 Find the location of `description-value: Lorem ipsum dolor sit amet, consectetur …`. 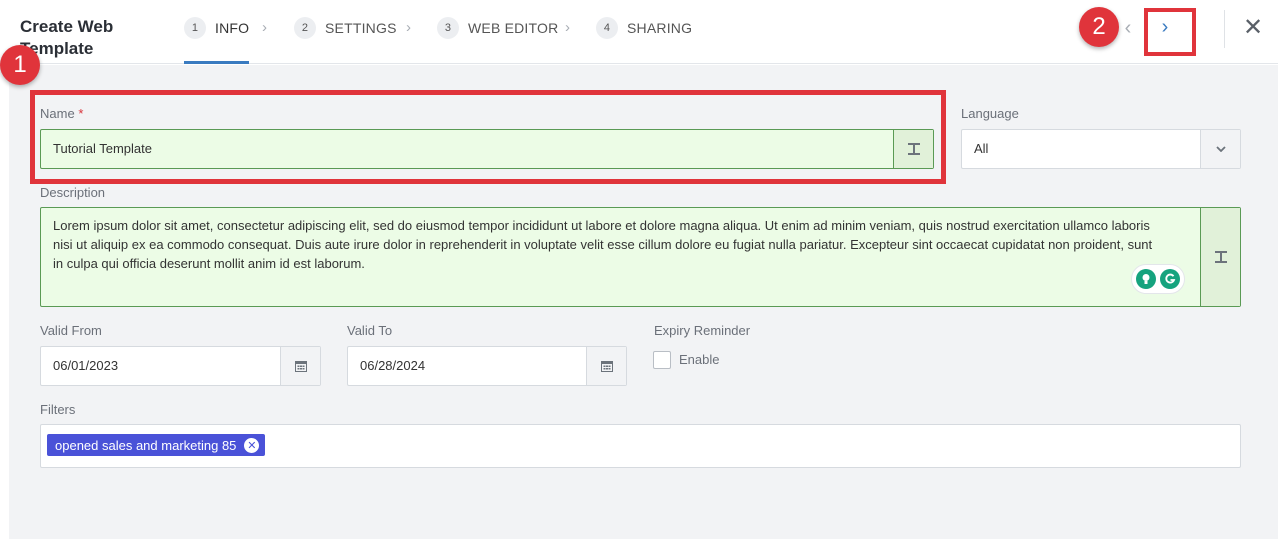

description-value: Lorem ipsum dolor sit amet, consectetur … is located at coordinates (603, 244).